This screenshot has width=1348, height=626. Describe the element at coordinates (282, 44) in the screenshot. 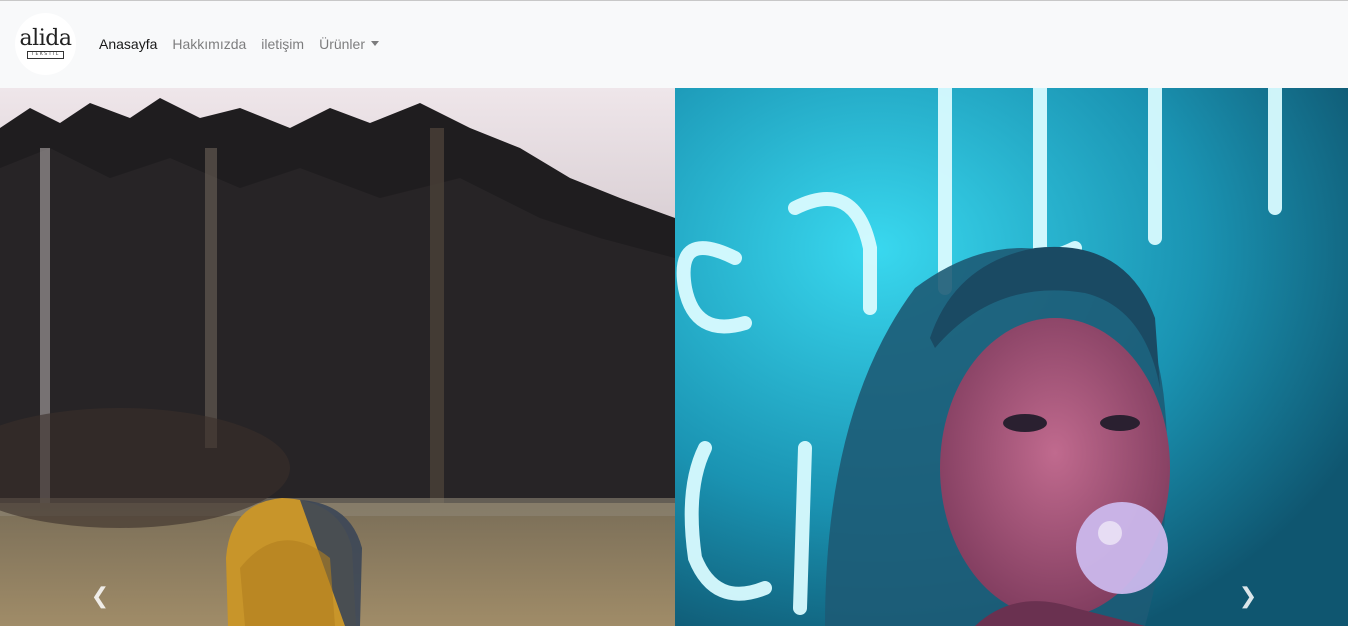

I see `nav-link-iletisim: iletişim` at that location.